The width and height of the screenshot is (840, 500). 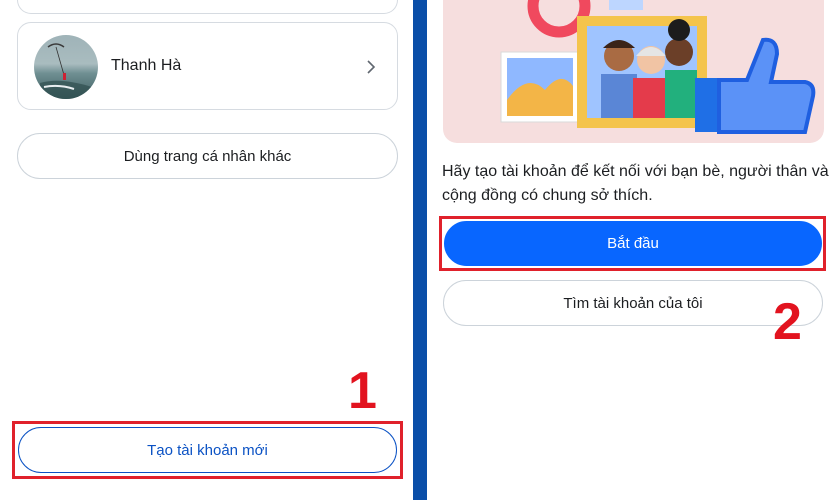 I want to click on welcome-illustration, so click(x=633, y=71).